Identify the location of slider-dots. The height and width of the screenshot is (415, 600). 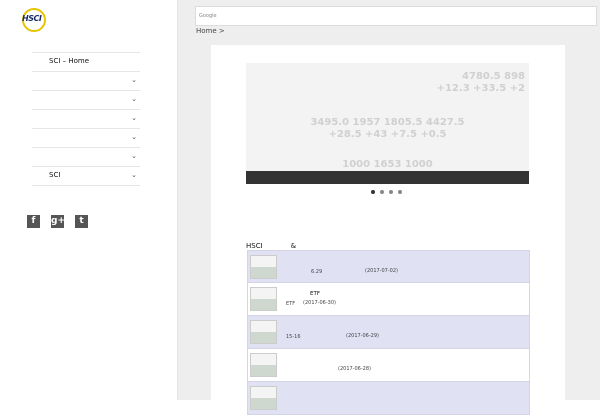
(386, 192).